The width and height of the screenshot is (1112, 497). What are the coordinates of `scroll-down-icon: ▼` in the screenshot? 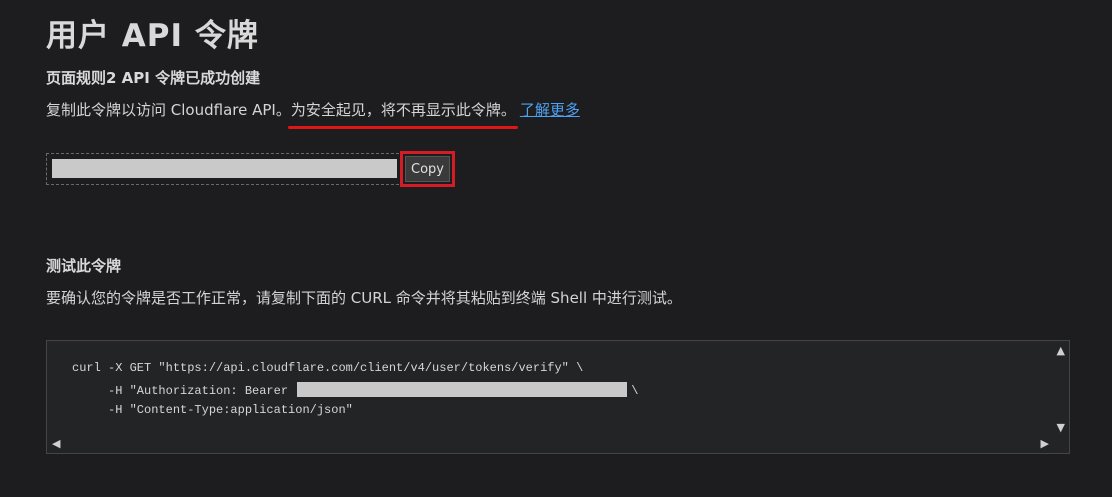 It's located at (1061, 427).